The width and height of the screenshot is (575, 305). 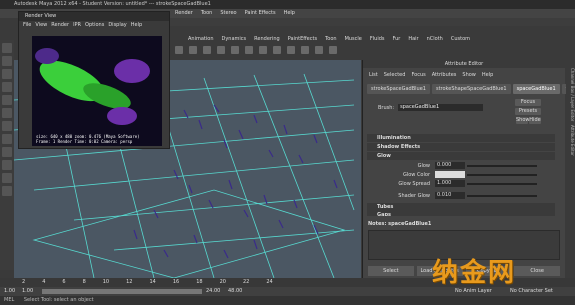 I want to click on menu-help: Help, so click(x=289, y=13).